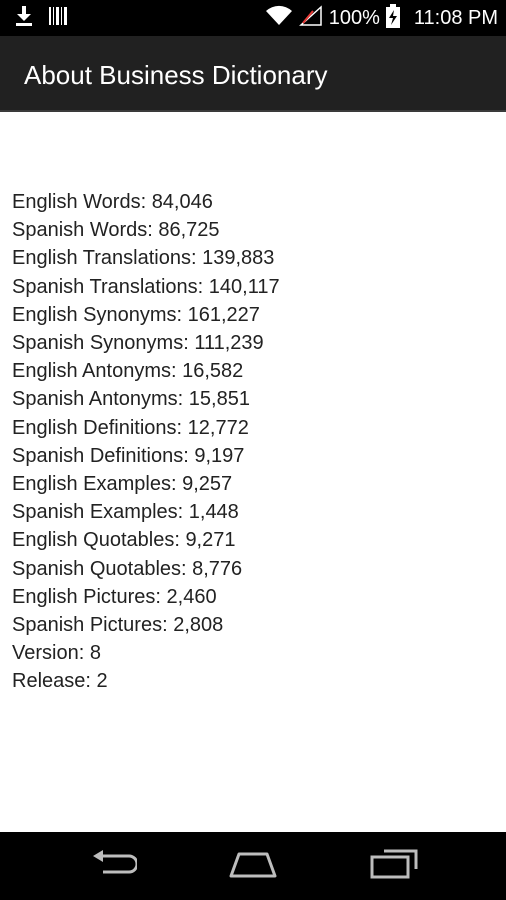  Describe the element at coordinates (354, 17) in the screenshot. I see `battery-percent: 100%` at that location.